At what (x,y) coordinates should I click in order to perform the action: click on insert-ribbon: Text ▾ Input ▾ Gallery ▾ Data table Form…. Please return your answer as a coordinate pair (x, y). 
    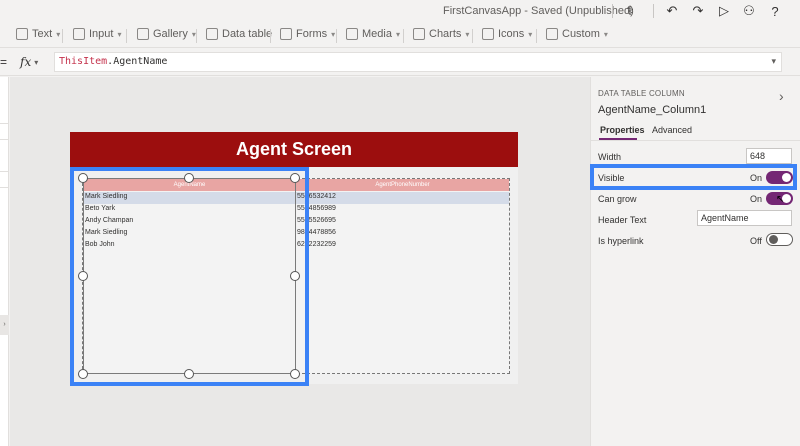
    Looking at the image, I should click on (400, 35).